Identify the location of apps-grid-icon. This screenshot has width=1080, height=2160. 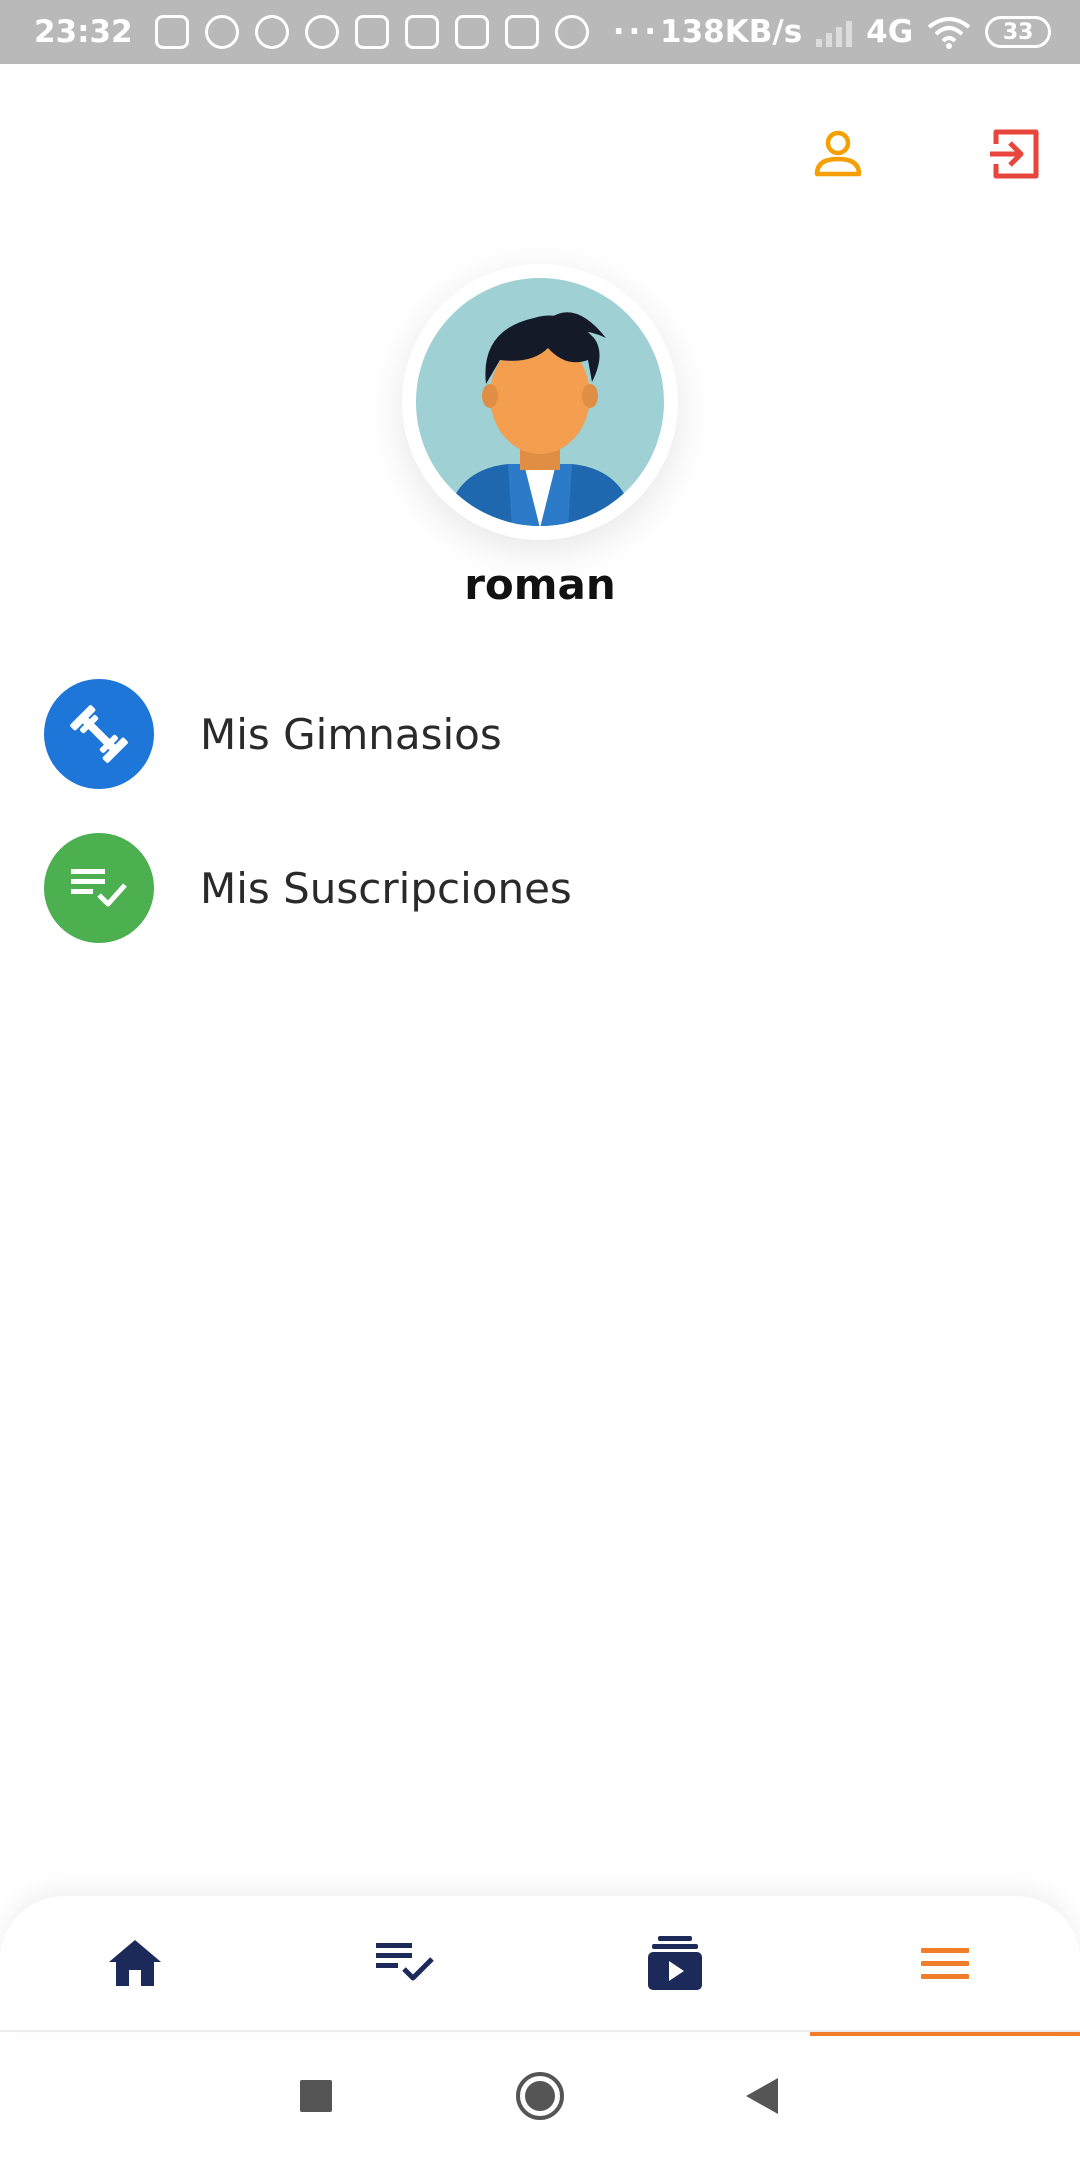
(421, 32).